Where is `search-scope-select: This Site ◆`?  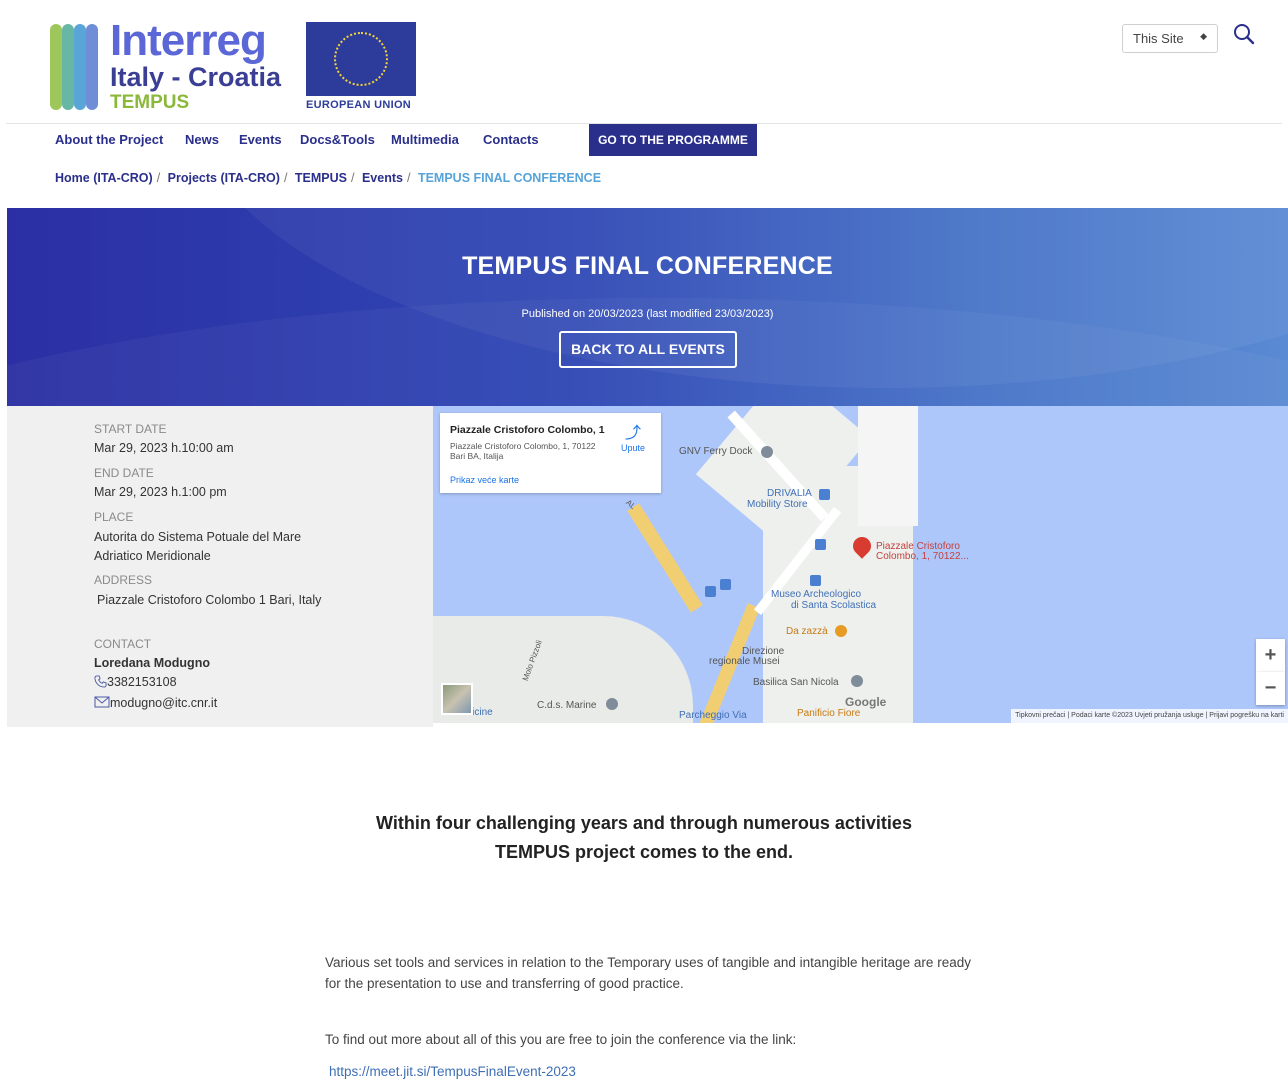 search-scope-select: This Site ◆ is located at coordinates (1170, 38).